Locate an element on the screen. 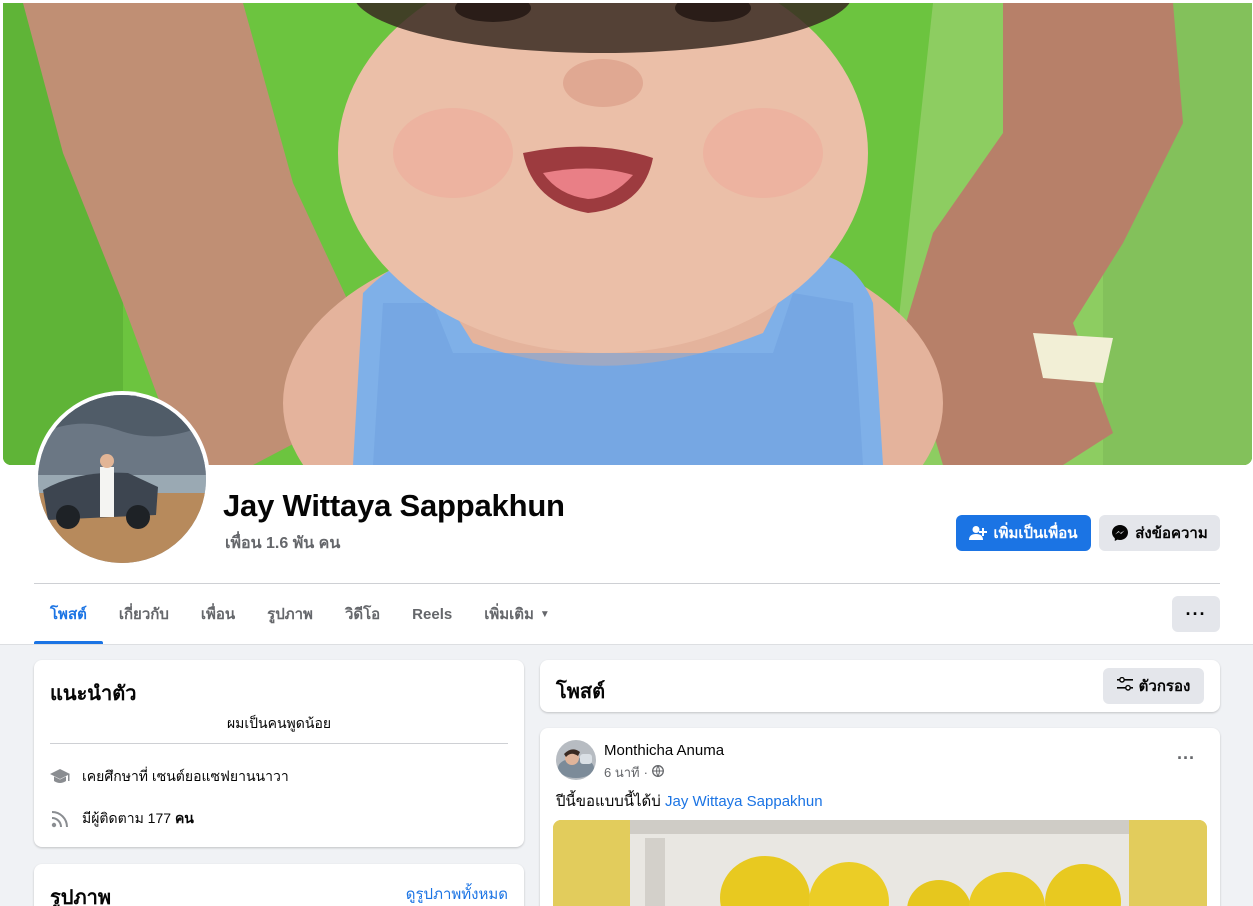 The height and width of the screenshot is (906, 1253). caret-down-icon: ▼ is located at coordinates (544, 614).